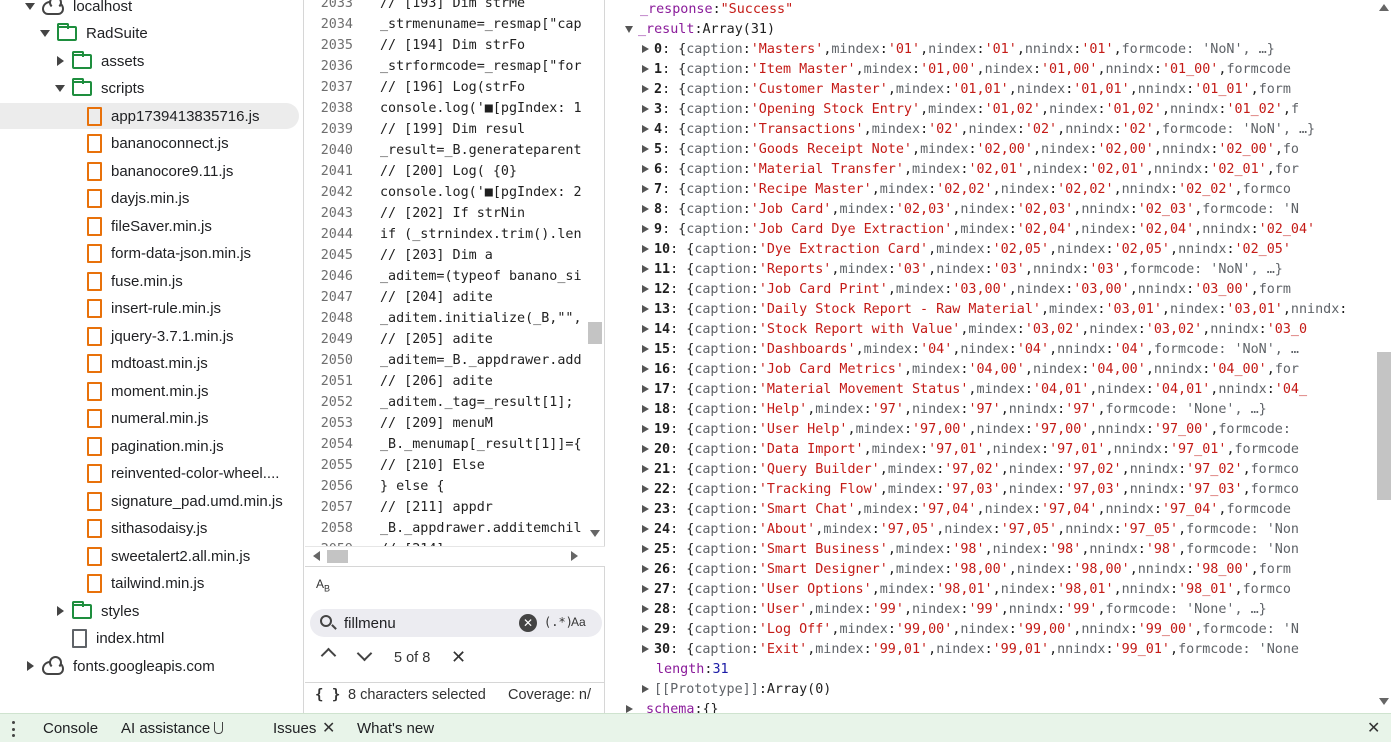 Image resolution: width=1391 pixels, height=742 pixels. I want to click on tree-item: fuse.min.js, so click(126, 281).